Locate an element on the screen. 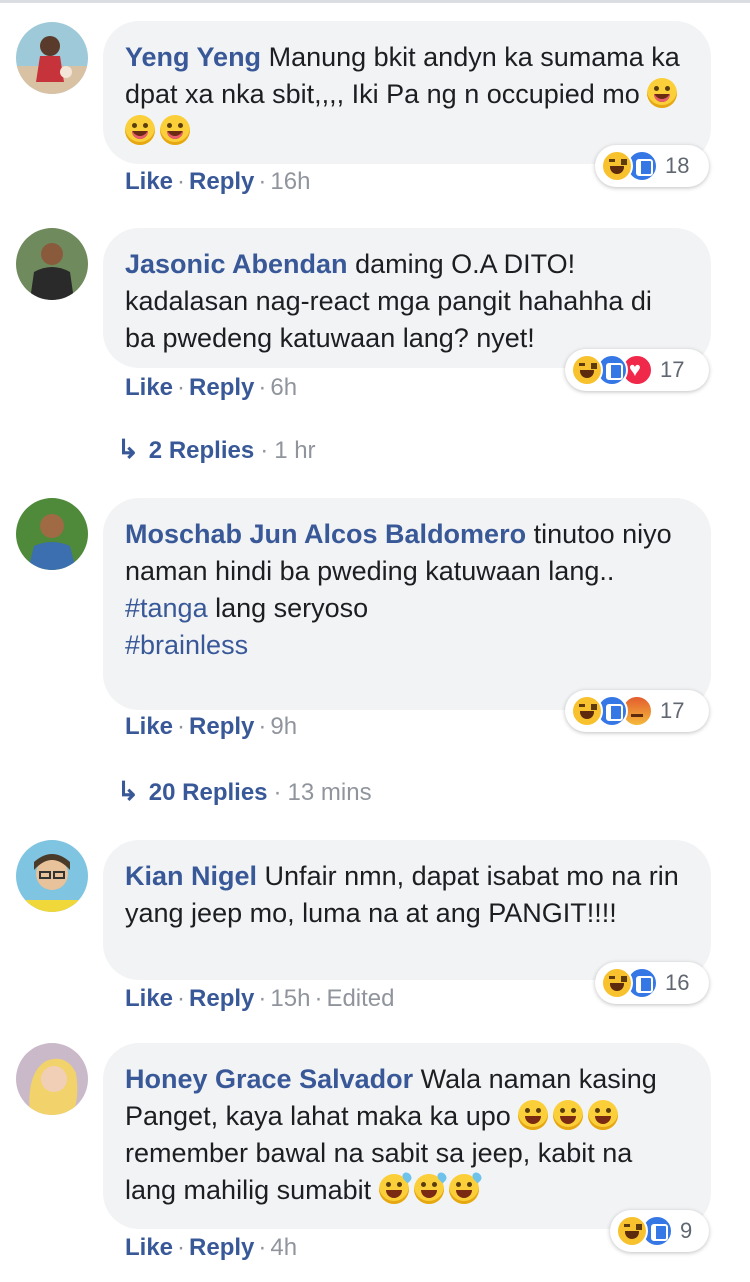  comment-actions: Like · Reply · 15h · Edited is located at coordinates (260, 999).